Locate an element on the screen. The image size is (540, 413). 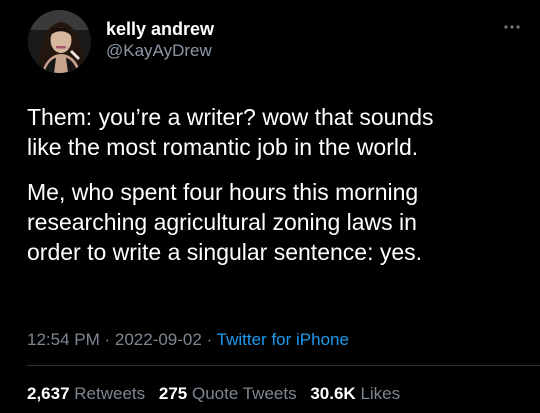
quote-tweets-stat: 275 Quote Tweets is located at coordinates (228, 394).